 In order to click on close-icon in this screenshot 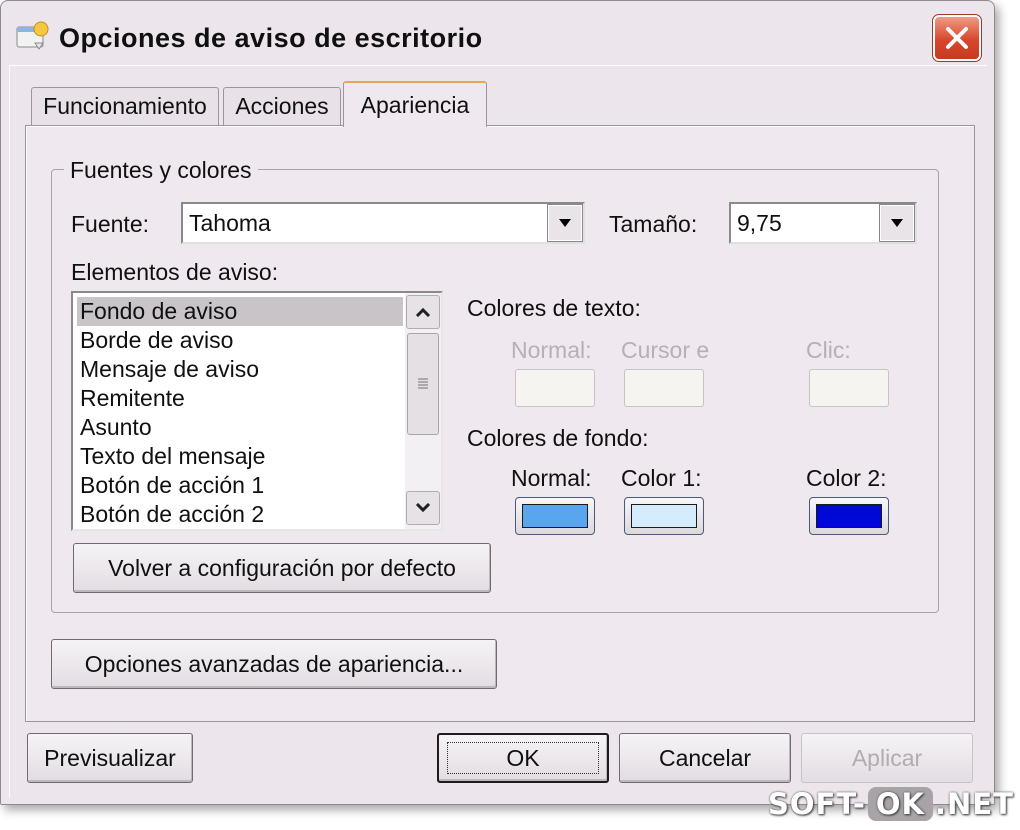, I will do `click(957, 38)`.